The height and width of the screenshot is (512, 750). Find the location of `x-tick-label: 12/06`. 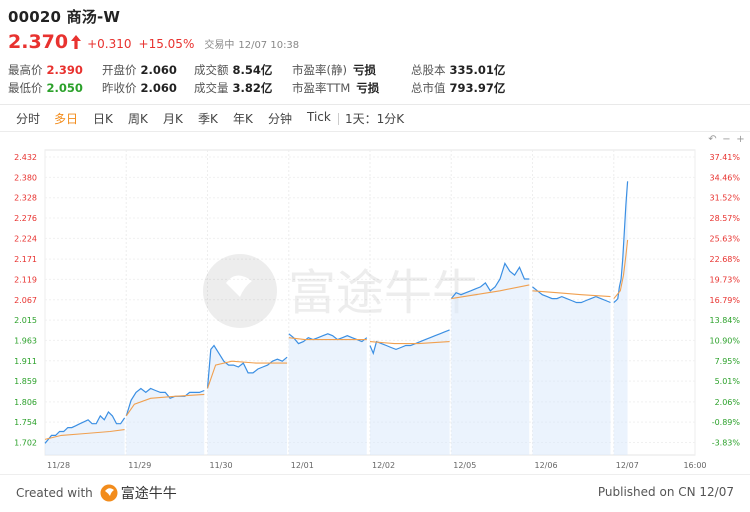

x-tick-label: 12/06 is located at coordinates (546, 465).